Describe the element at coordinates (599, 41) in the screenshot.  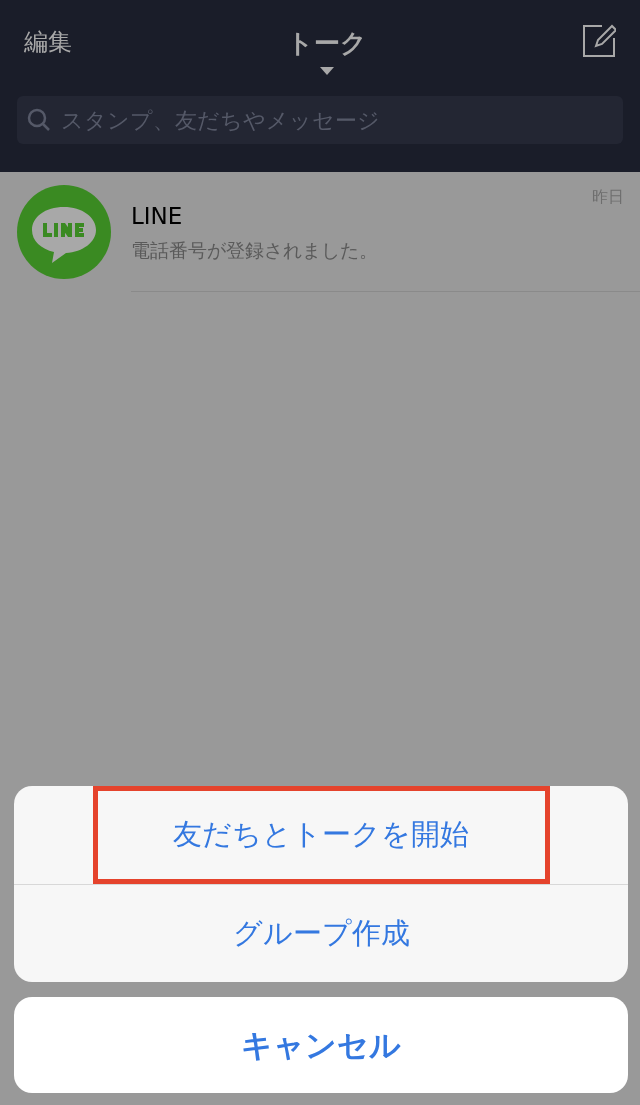
I see `compose-icon` at that location.